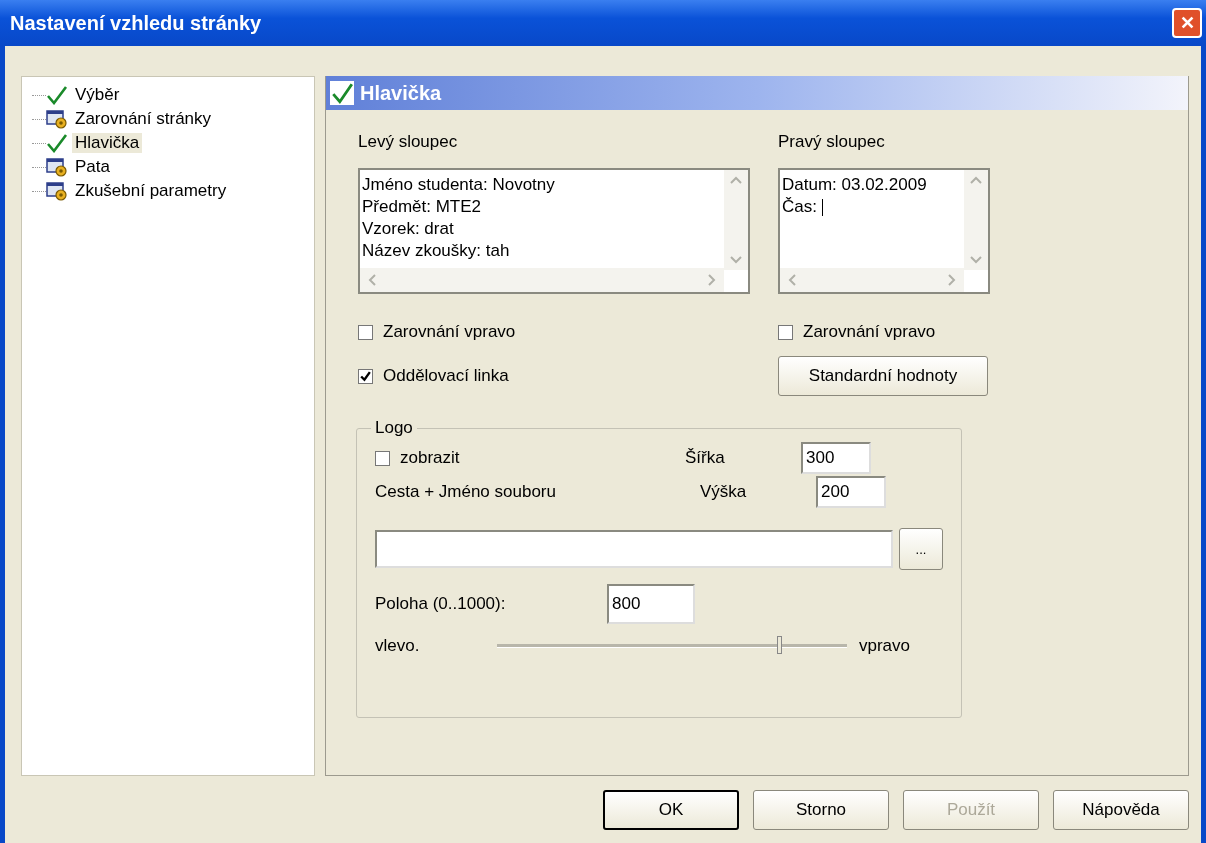 This screenshot has width=1206, height=843. I want to click on tree-item: Výběr, so click(97, 95).